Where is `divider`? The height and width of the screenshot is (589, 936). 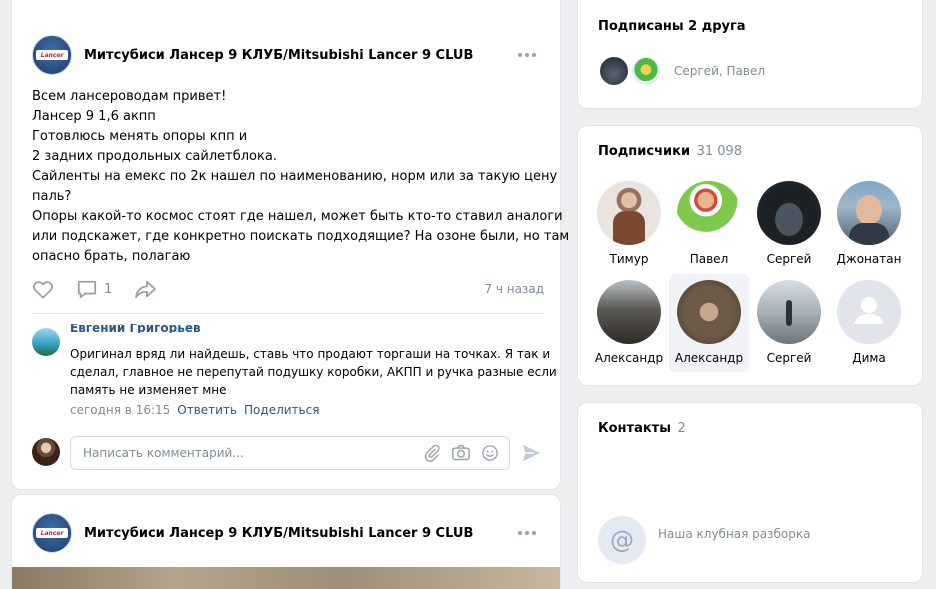 divider is located at coordinates (288, 313).